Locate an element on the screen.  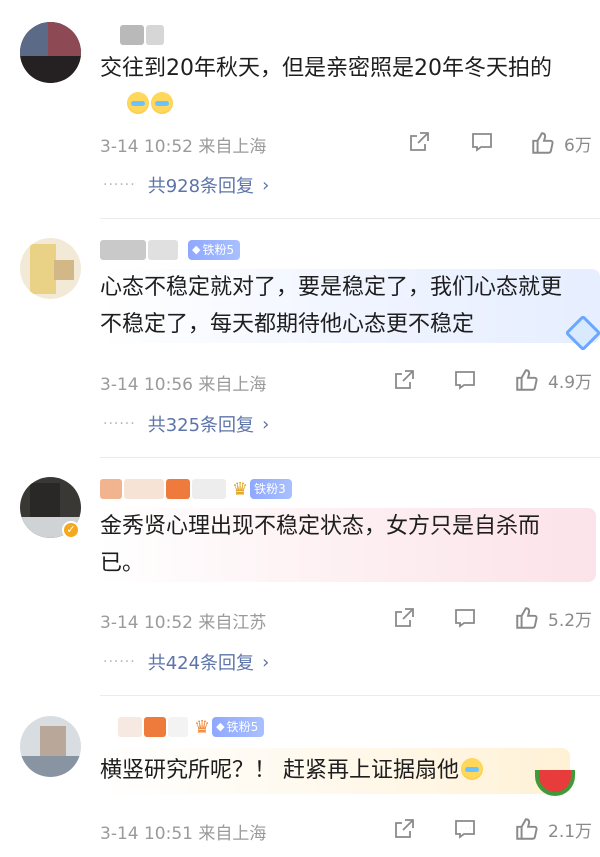
username is located at coordinates (132, 35).